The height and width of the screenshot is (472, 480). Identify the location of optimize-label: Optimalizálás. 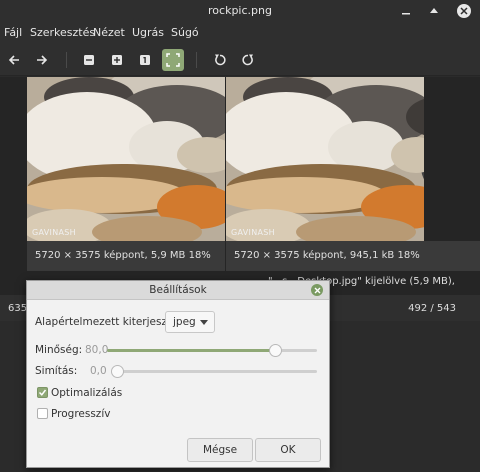
(87, 393).